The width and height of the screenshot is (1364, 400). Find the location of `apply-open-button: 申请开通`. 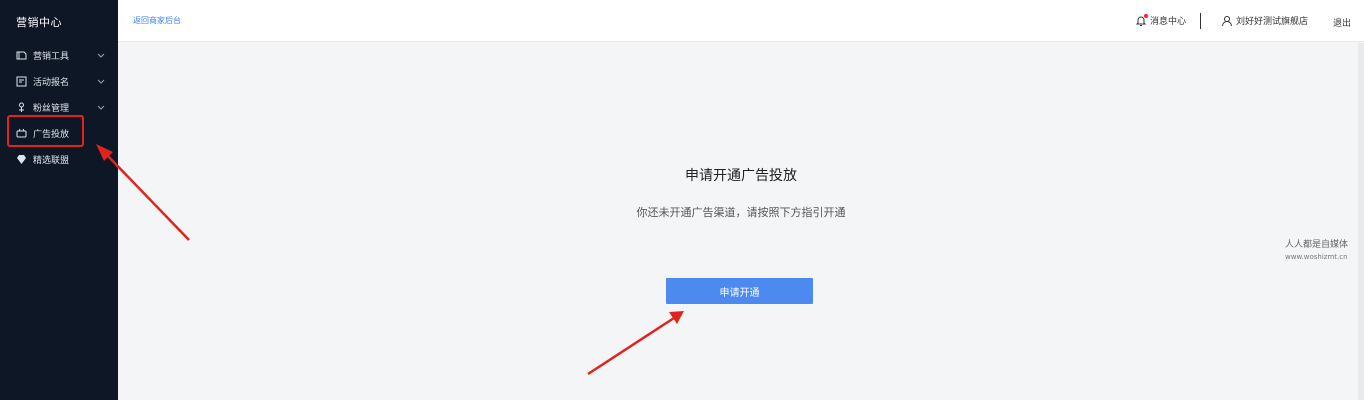

apply-open-button: 申请开通 is located at coordinates (739, 291).